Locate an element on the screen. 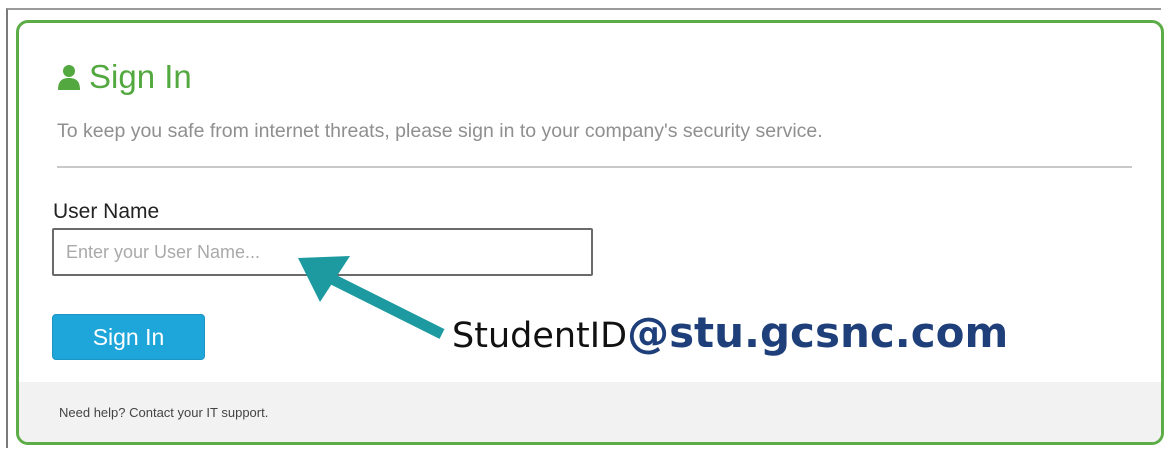  user-icon is located at coordinates (69, 77).